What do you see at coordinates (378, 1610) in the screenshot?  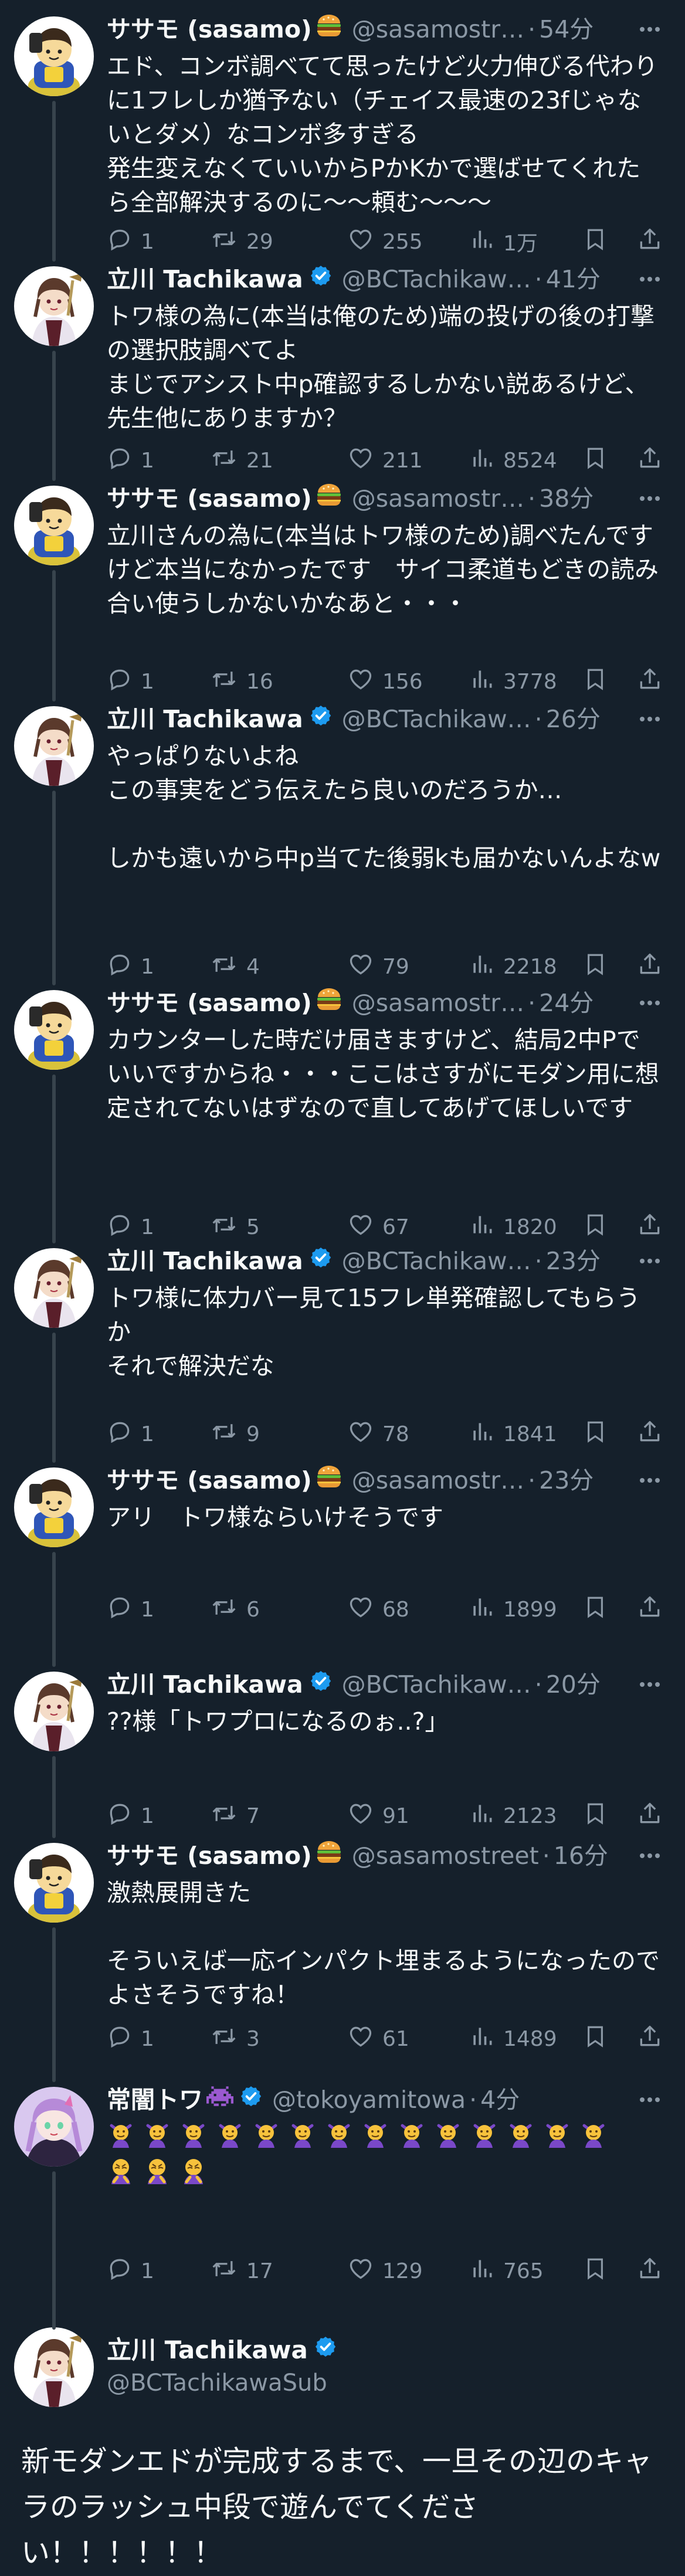 I see `like-button: 68` at bounding box center [378, 1610].